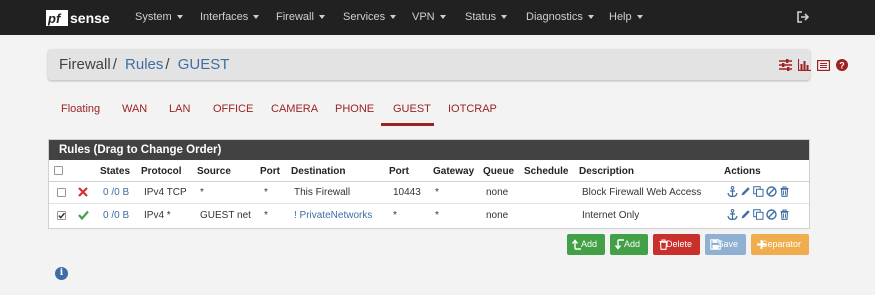  I want to click on col-protocol: Protocol, so click(161, 171).